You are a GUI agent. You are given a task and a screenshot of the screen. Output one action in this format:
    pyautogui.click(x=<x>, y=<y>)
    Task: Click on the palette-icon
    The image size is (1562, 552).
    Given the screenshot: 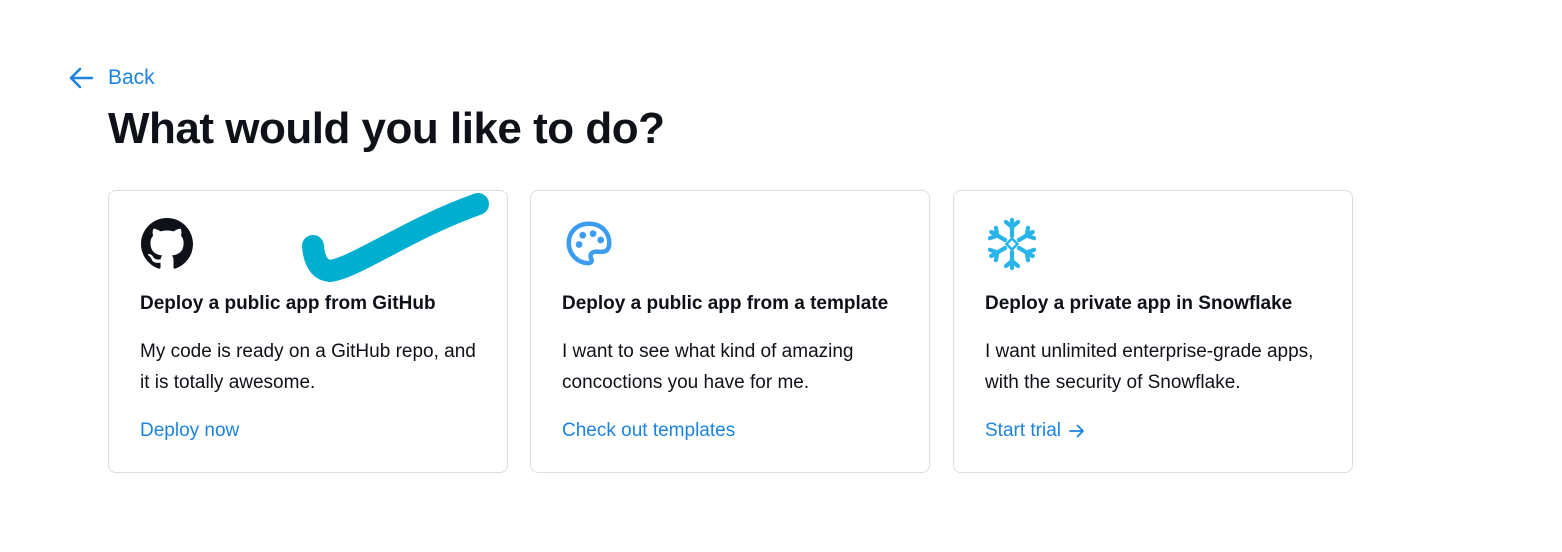 What is the action you would take?
    pyautogui.click(x=589, y=244)
    